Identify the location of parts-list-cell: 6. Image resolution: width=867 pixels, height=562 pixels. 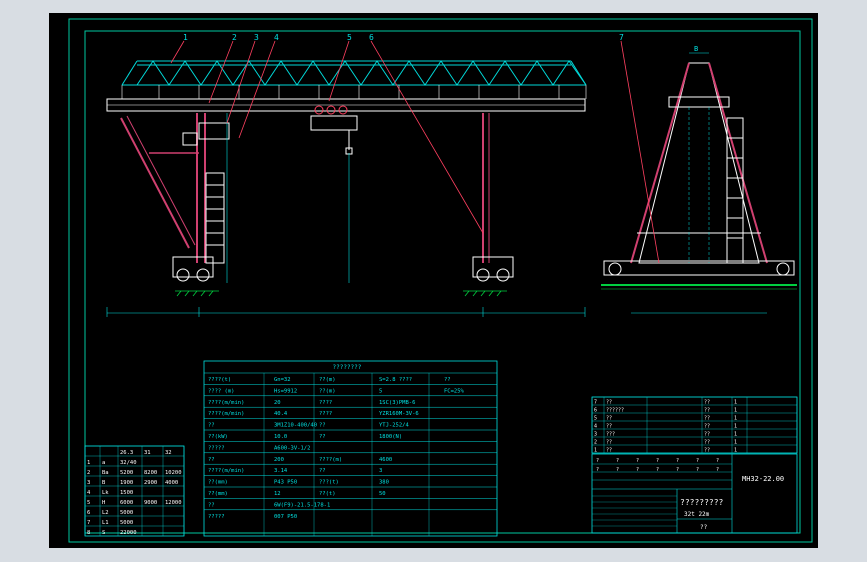
(595, 411).